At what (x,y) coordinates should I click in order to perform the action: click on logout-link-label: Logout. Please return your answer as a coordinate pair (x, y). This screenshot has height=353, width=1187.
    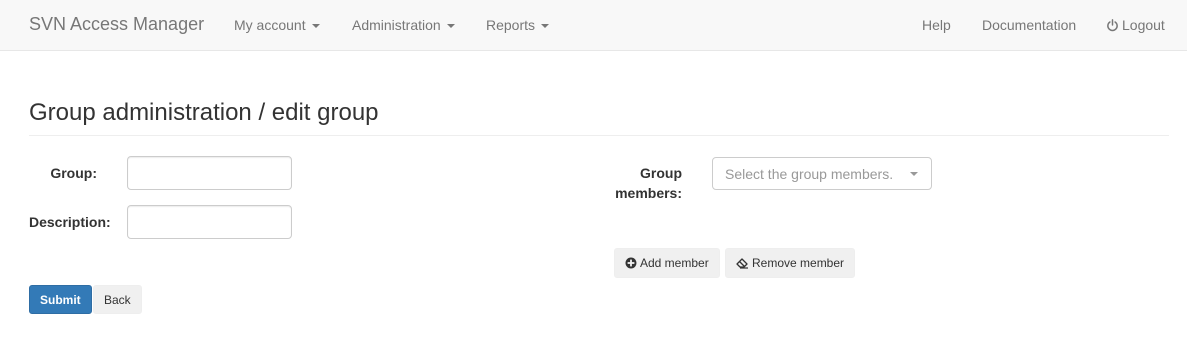
    Looking at the image, I should click on (1143, 25).